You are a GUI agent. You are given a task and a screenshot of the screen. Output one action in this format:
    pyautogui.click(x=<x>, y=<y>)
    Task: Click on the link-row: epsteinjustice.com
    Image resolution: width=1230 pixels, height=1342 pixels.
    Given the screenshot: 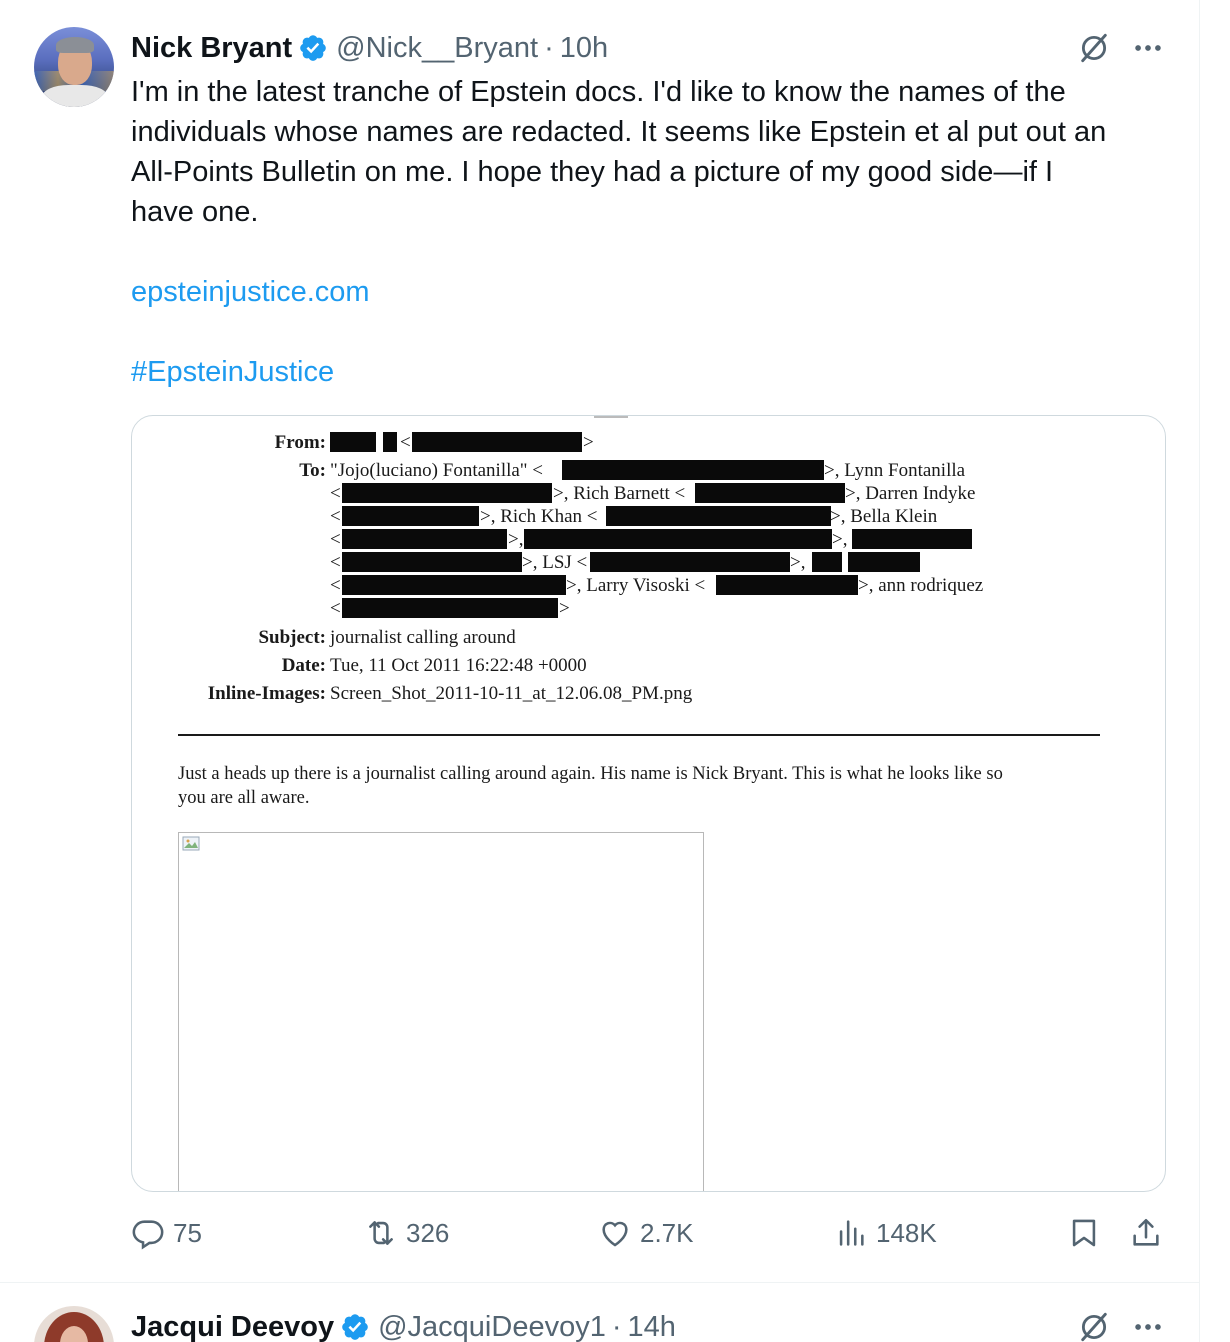 What is the action you would take?
    pyautogui.click(x=656, y=292)
    